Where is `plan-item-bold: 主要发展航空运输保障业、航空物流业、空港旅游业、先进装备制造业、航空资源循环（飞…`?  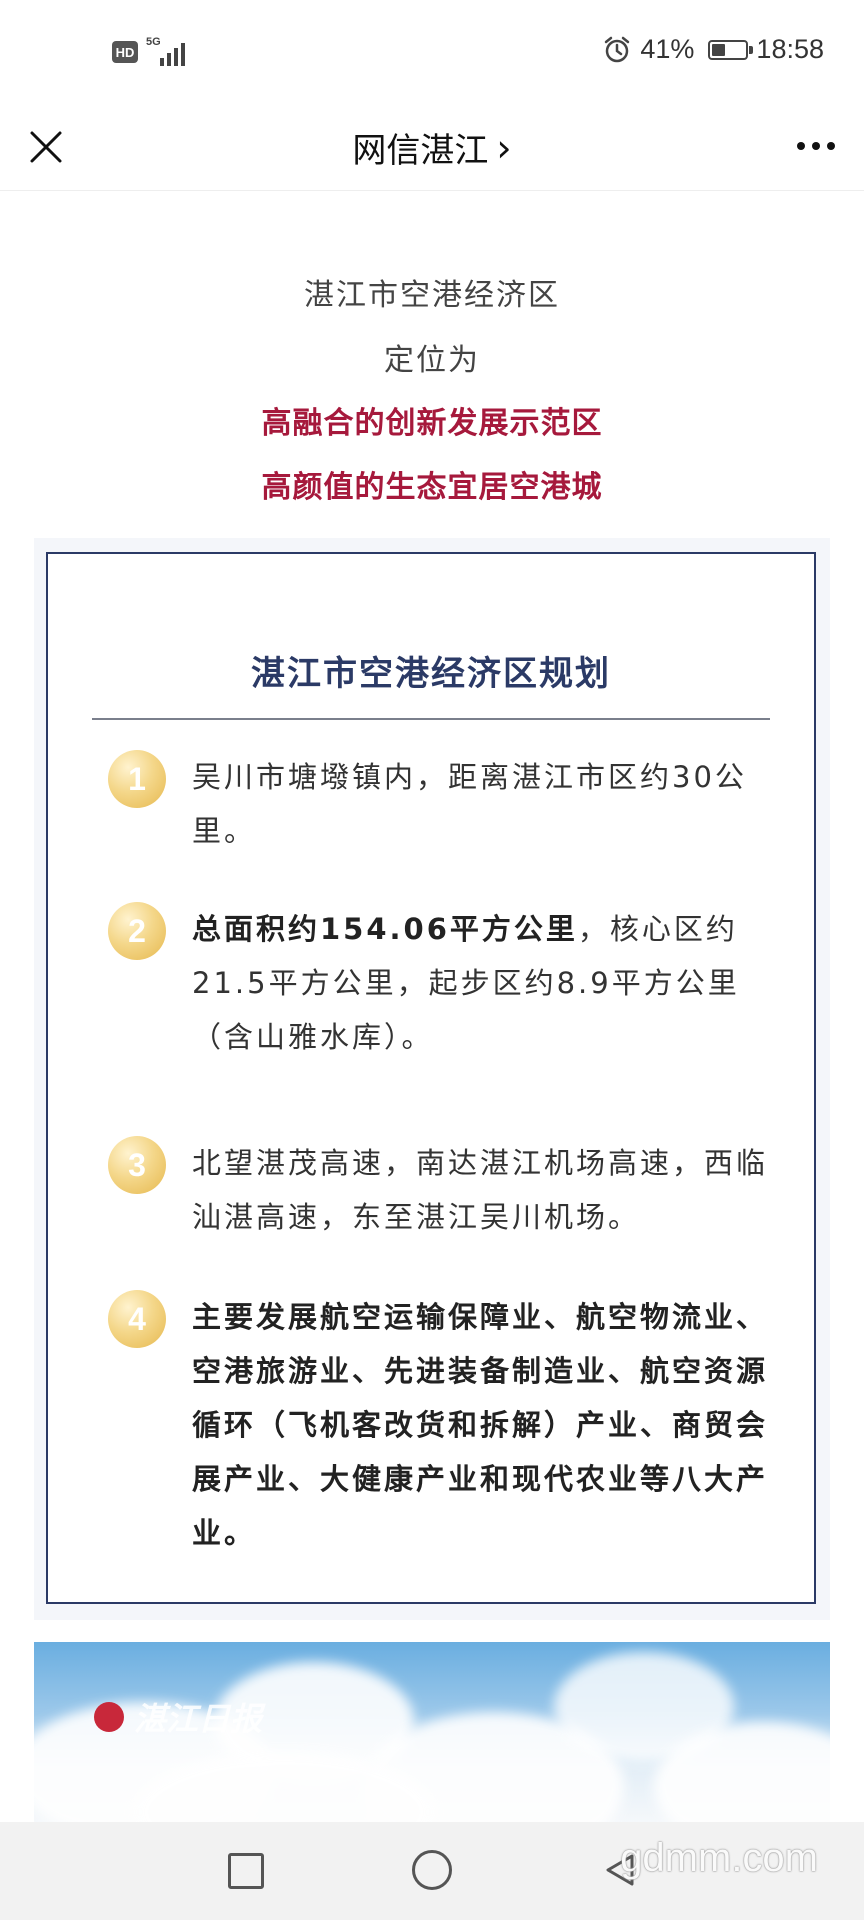 plan-item-bold: 主要发展航空运输保障业、航空物流业、空港旅游业、先进装备制造业、航空资源循环（飞… is located at coordinates (480, 1425).